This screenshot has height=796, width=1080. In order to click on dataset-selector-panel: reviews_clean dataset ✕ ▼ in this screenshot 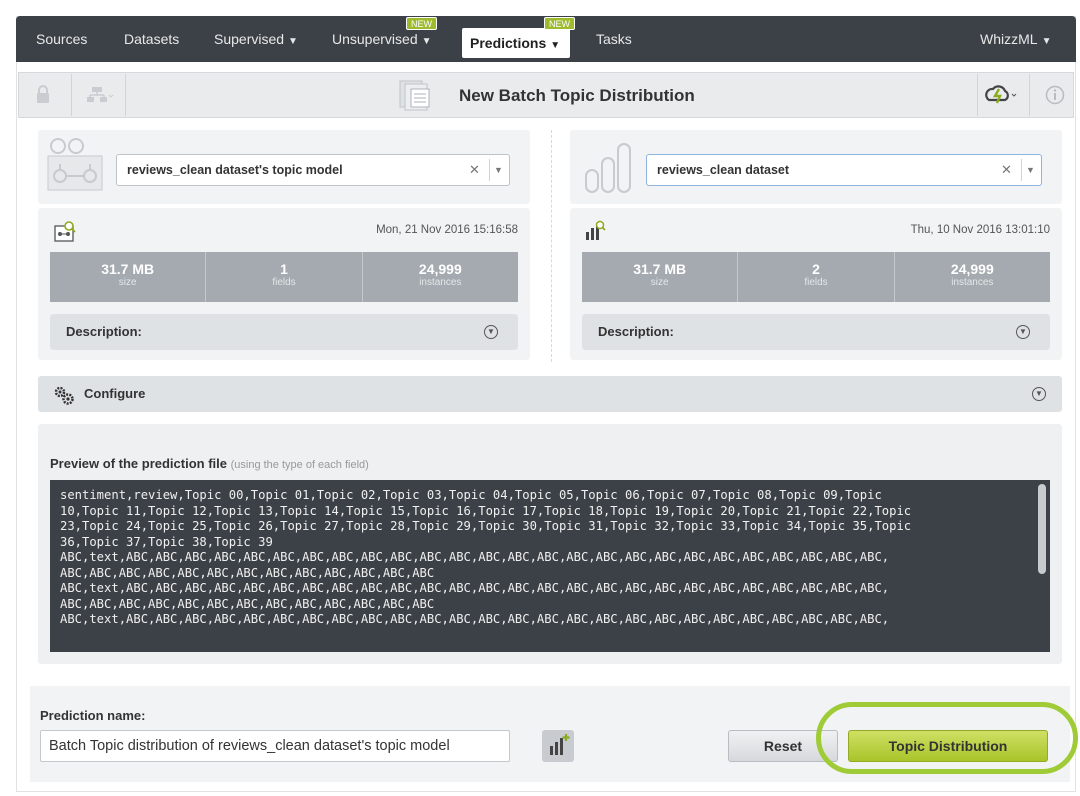, I will do `click(816, 167)`.